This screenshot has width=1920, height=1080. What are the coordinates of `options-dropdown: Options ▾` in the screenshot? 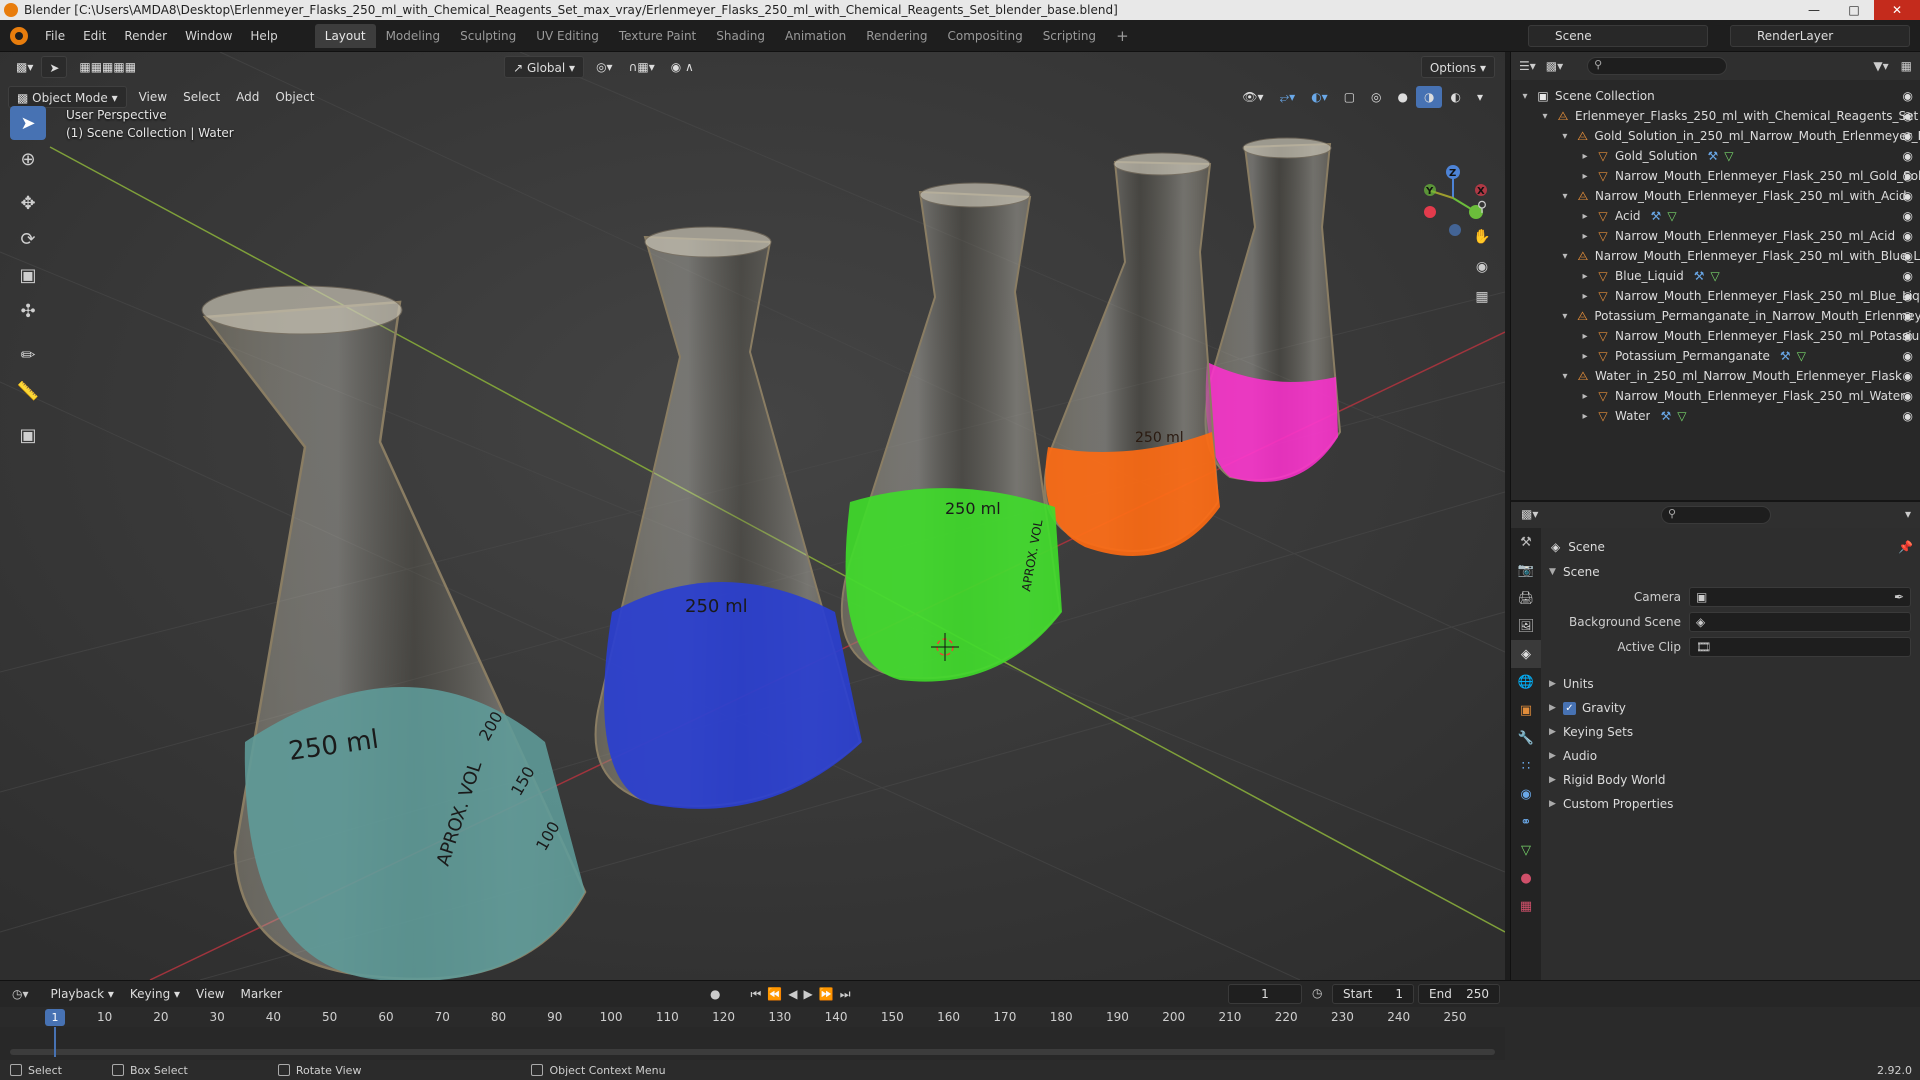 It's located at (1457, 67).